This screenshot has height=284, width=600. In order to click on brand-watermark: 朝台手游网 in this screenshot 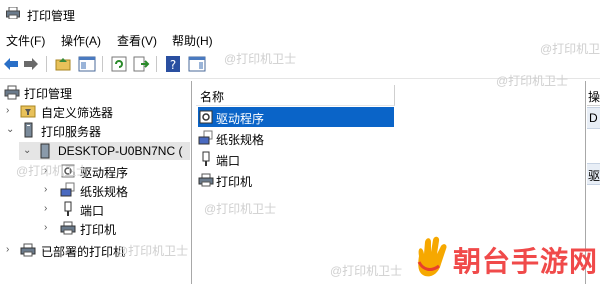, I will do `click(506, 258)`.